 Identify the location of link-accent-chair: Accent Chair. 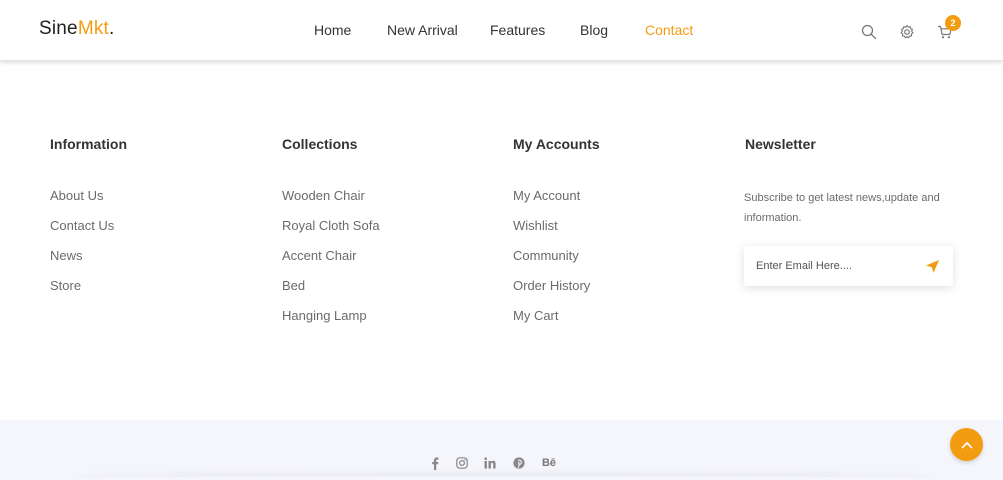
(331, 263).